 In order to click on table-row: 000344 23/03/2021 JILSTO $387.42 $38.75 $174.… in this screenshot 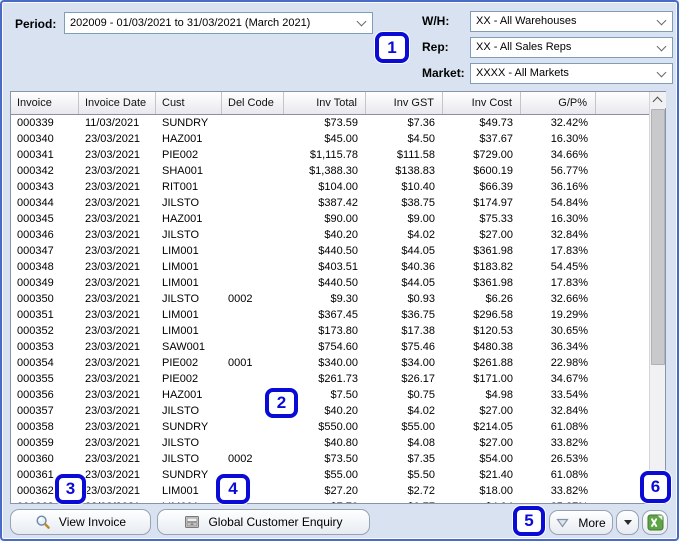, I will do `click(330, 203)`.